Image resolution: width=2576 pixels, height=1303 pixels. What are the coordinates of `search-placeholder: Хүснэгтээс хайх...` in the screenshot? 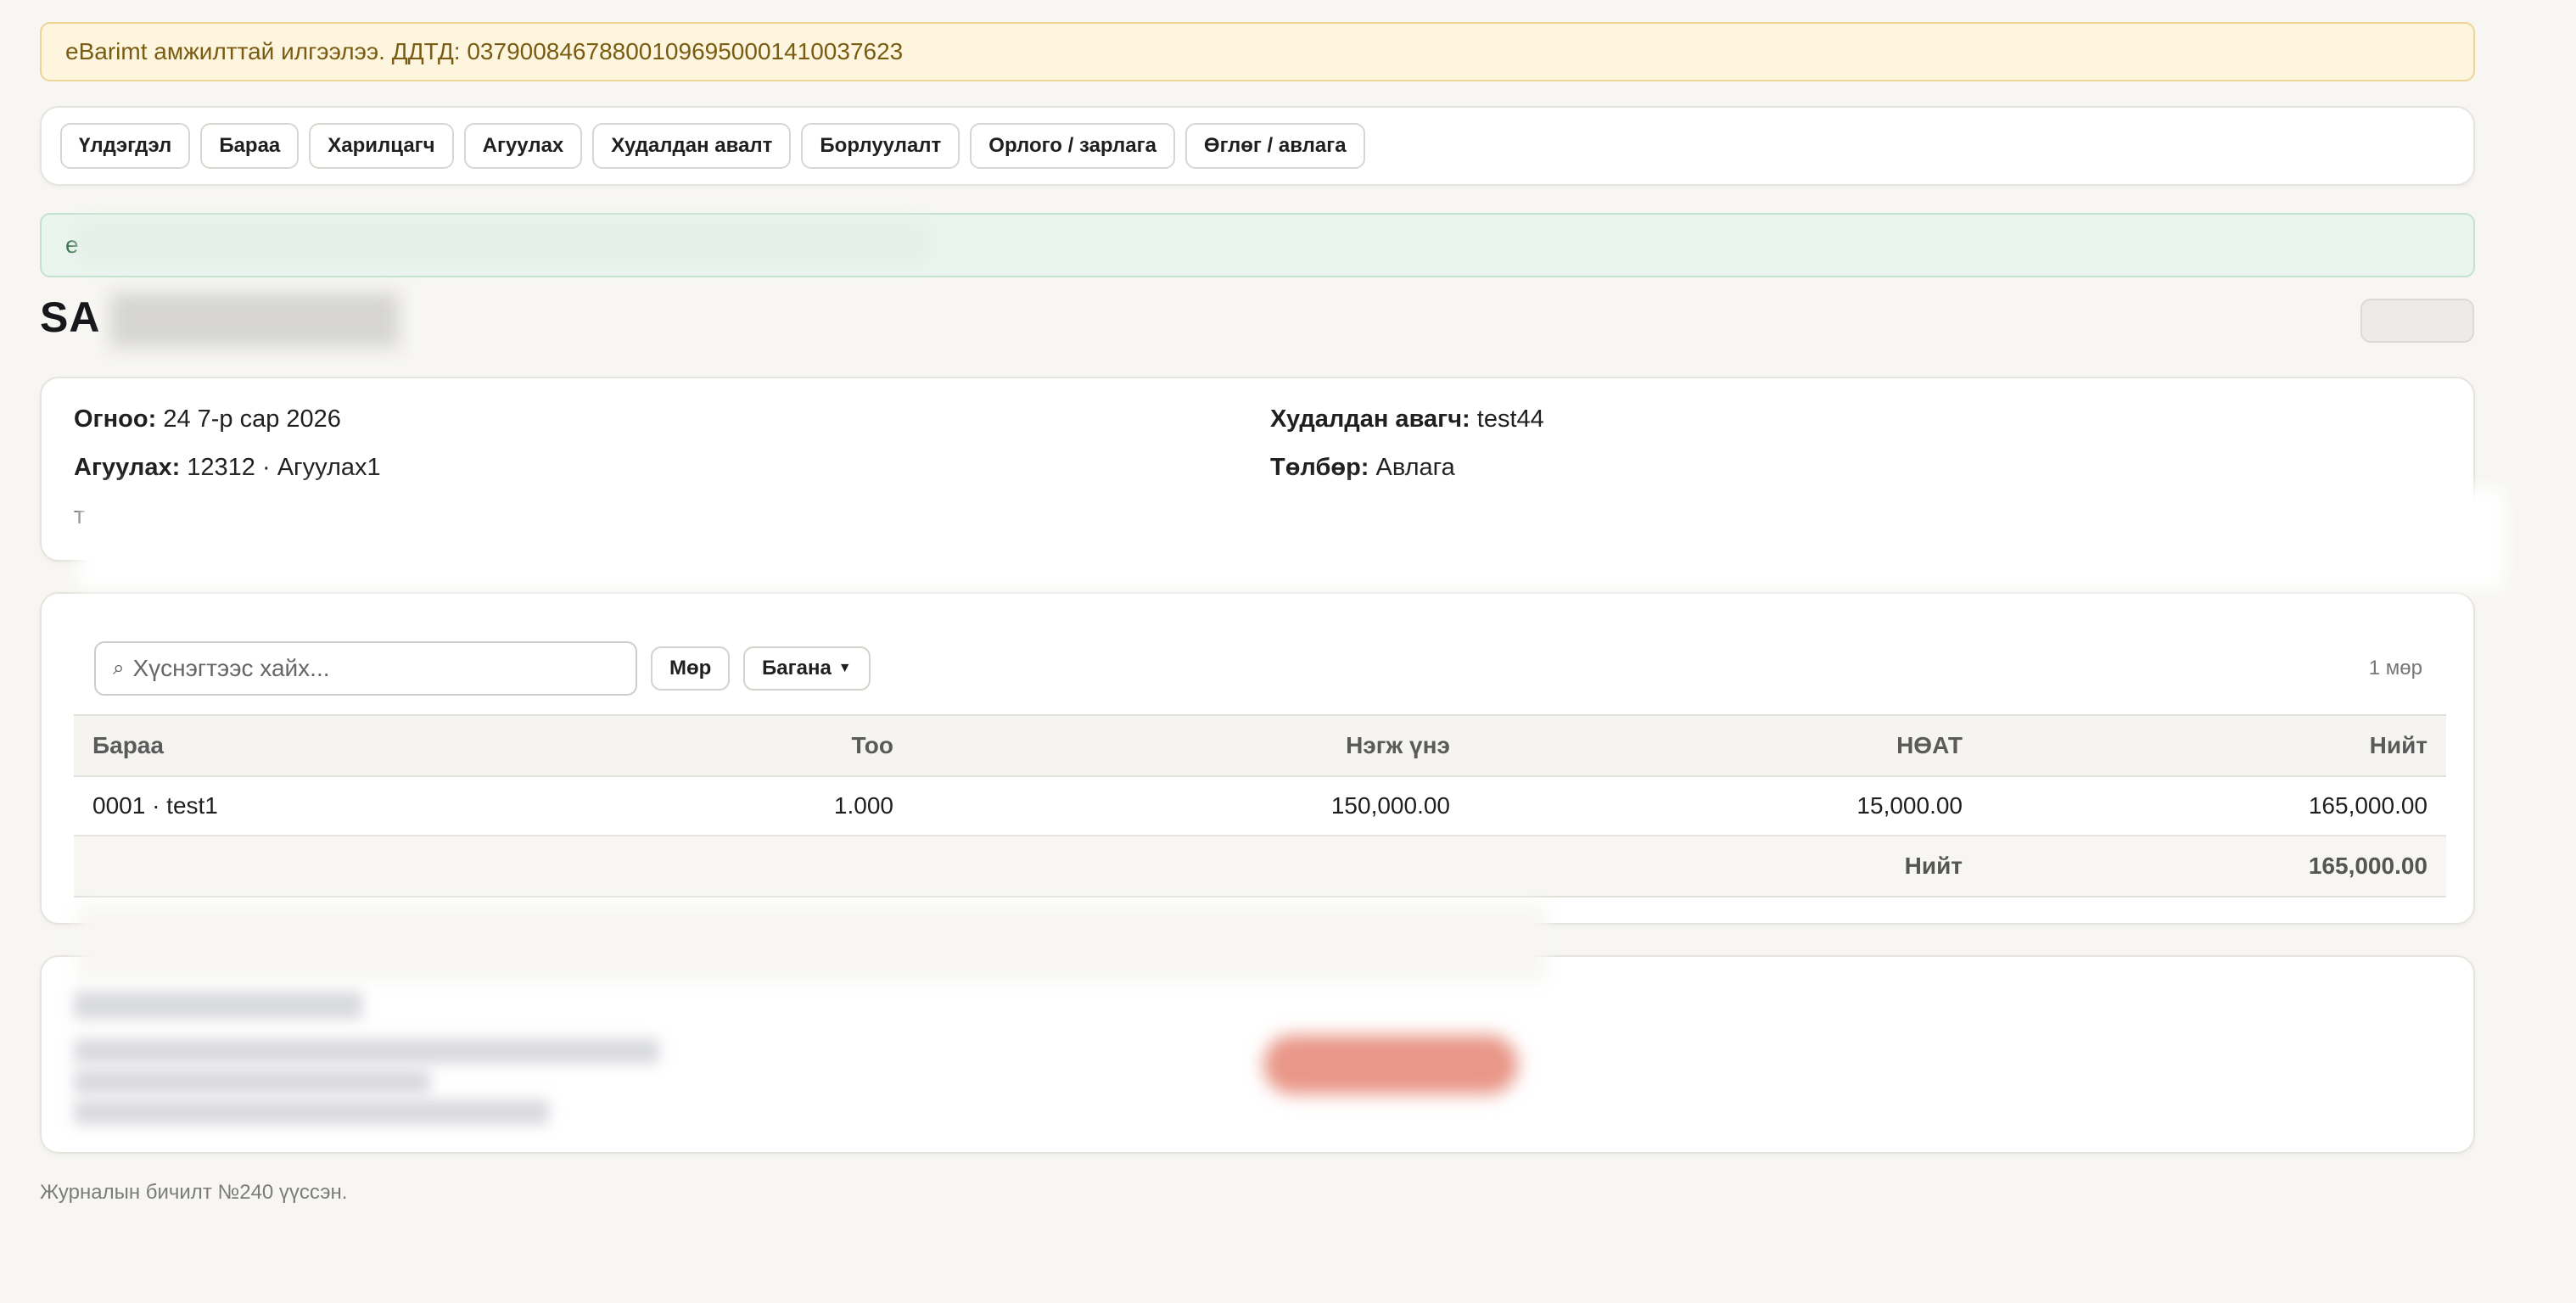 It's located at (231, 668).